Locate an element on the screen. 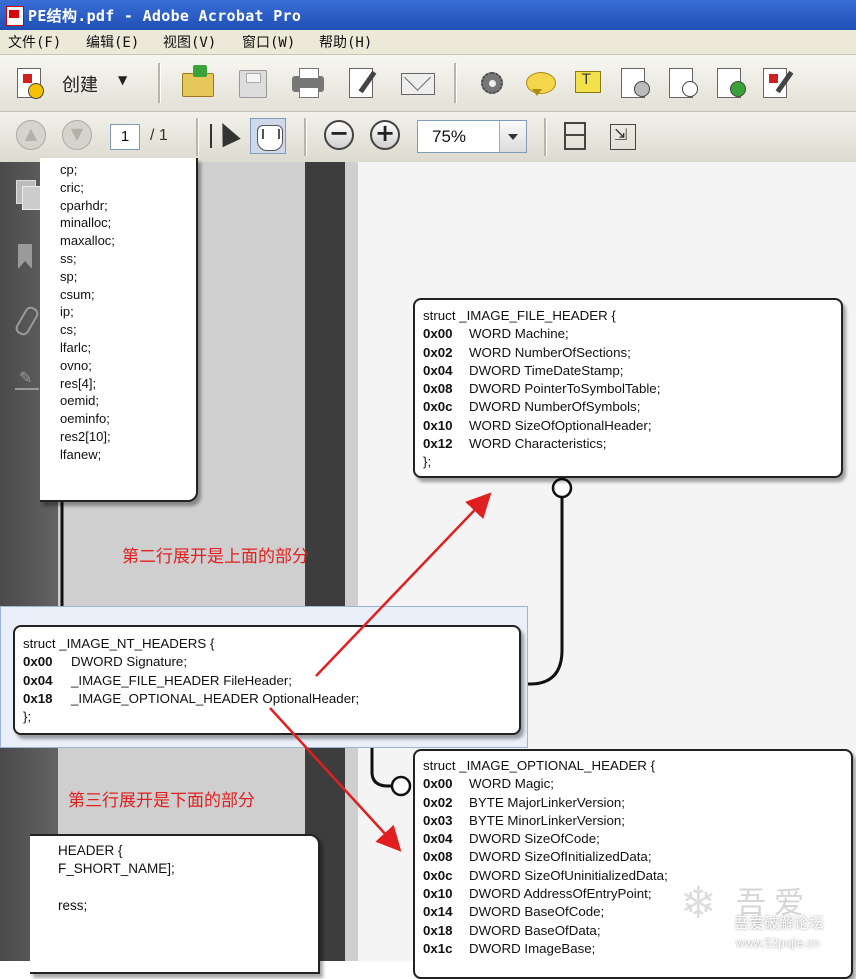  gear-icon is located at coordinates (492, 83).